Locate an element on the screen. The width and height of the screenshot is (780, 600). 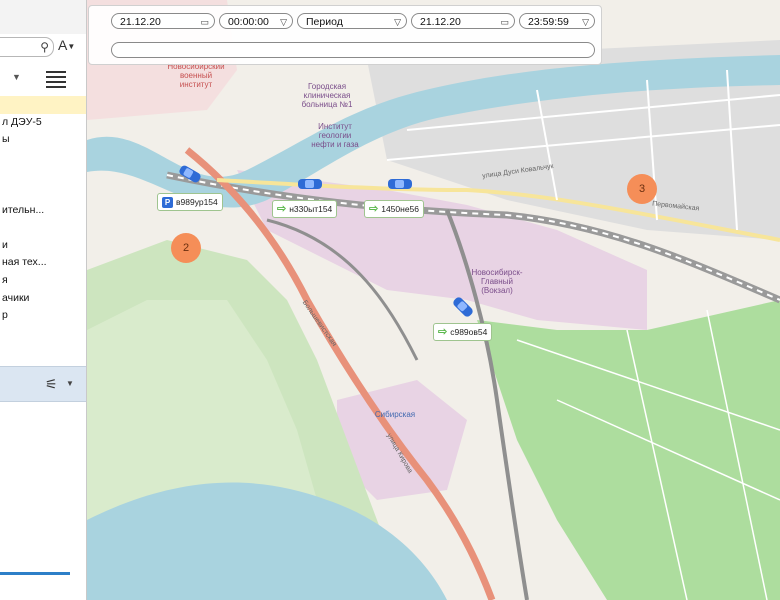
map-label-district: Сибирская is located at coordinates (395, 414).